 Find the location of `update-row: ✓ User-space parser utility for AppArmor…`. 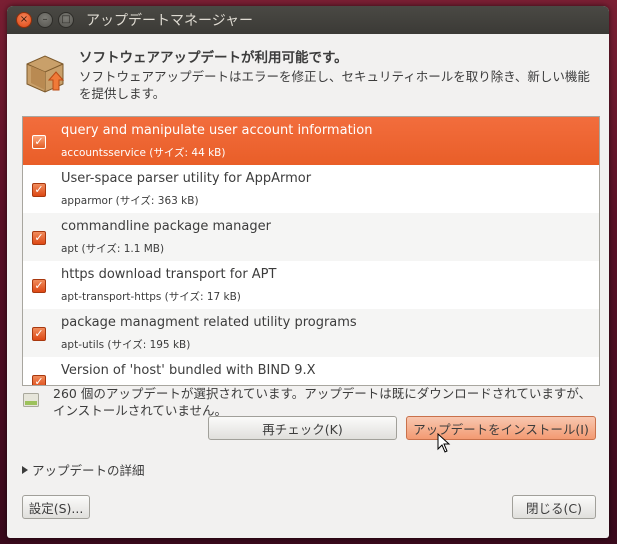

update-row: ✓ User-space parser utility for AppArmor… is located at coordinates (311, 189).